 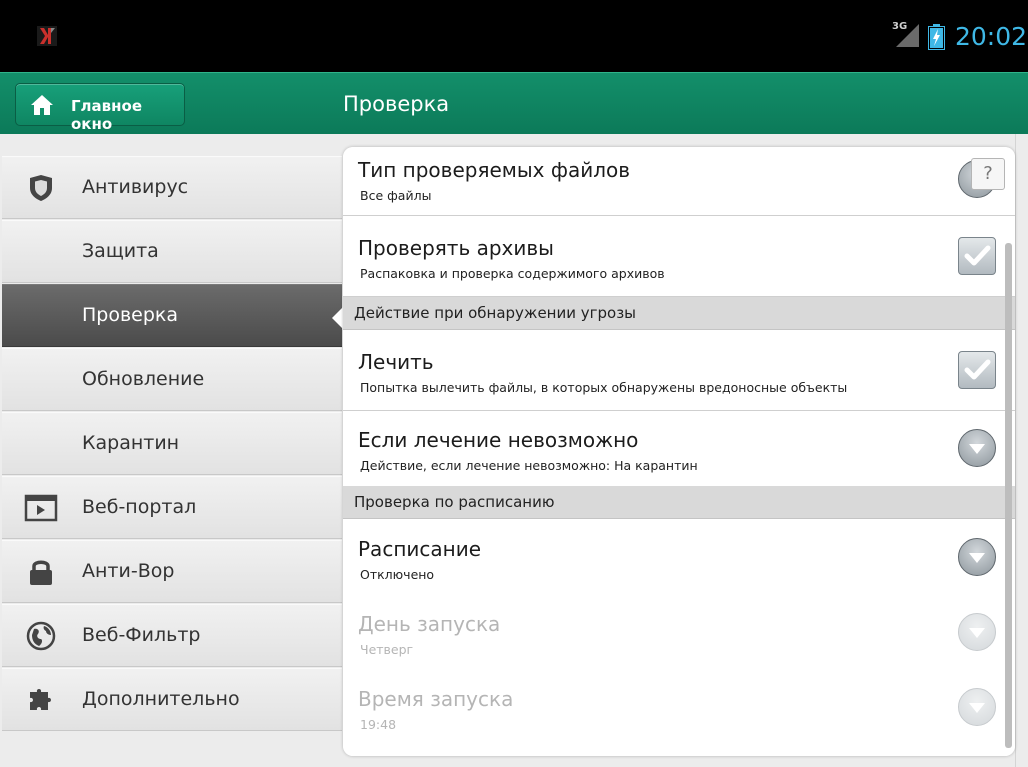 I want to click on app-header: Главное окно Проверка, so click(x=514, y=103).